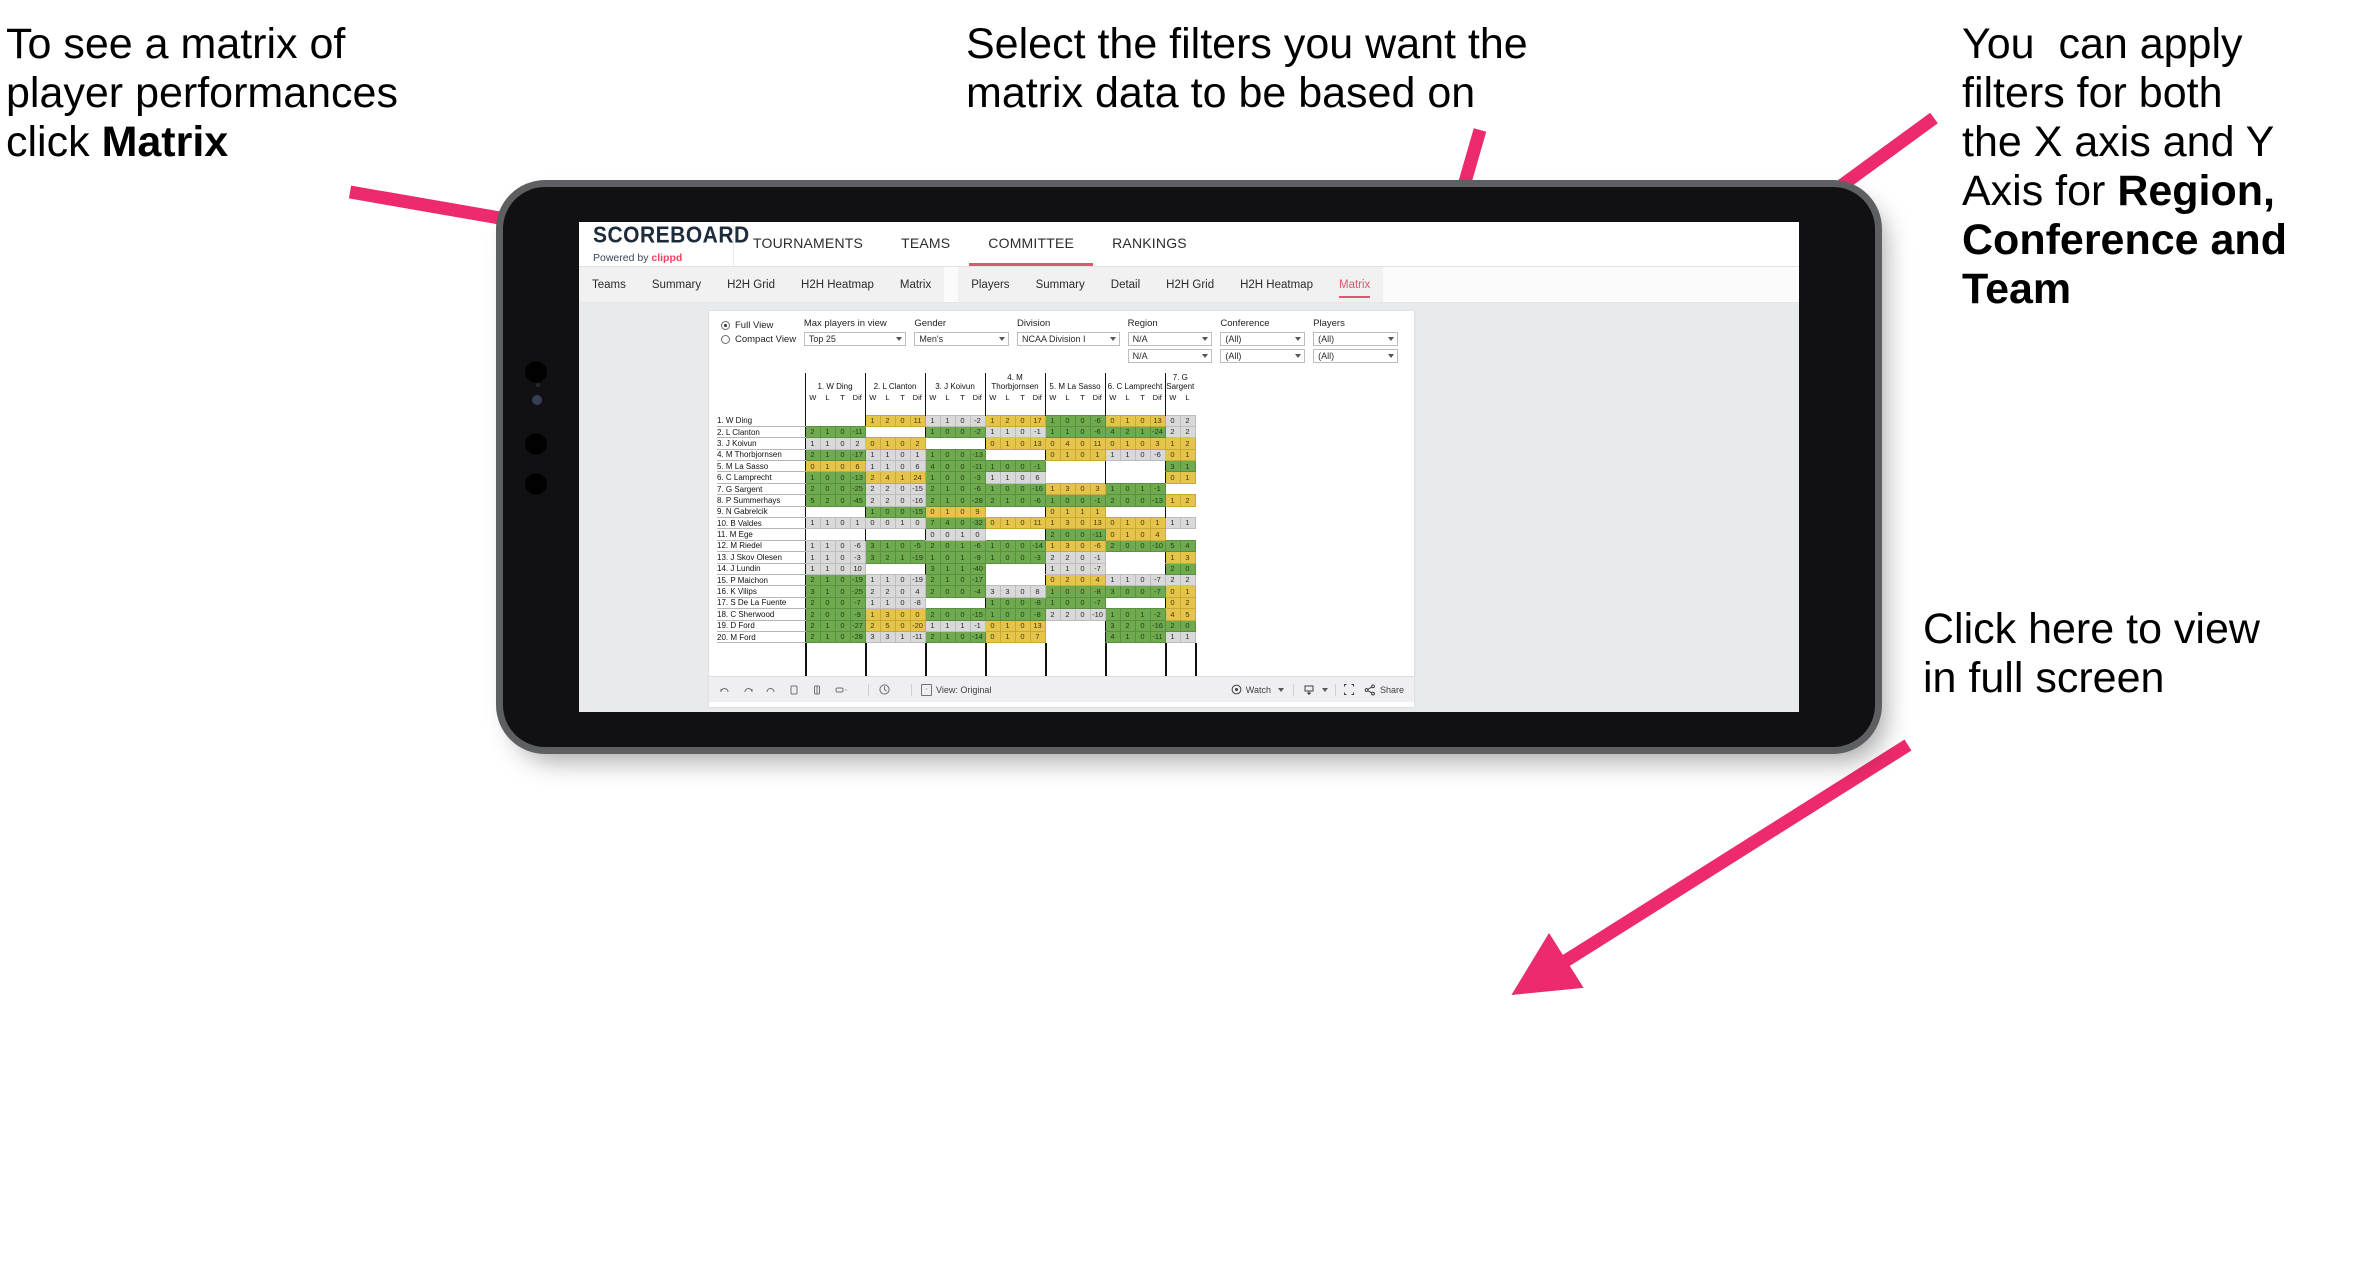 The height and width of the screenshot is (1280, 2378). I want to click on matrix-cell: 24, so click(917, 477).